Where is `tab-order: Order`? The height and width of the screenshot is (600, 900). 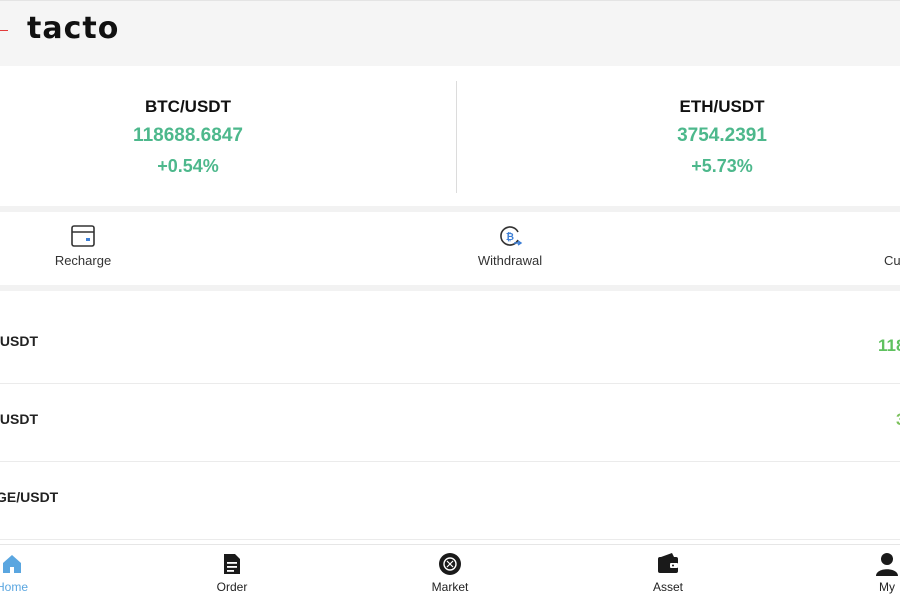 tab-order: Order is located at coordinates (232, 572).